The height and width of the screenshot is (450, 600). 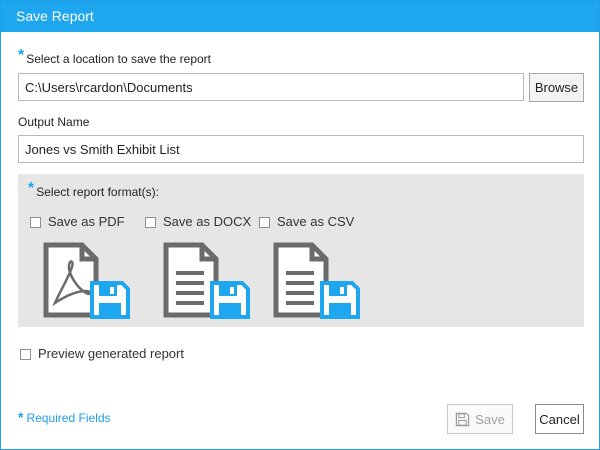 I want to click on save-button-label: Save, so click(x=490, y=419).